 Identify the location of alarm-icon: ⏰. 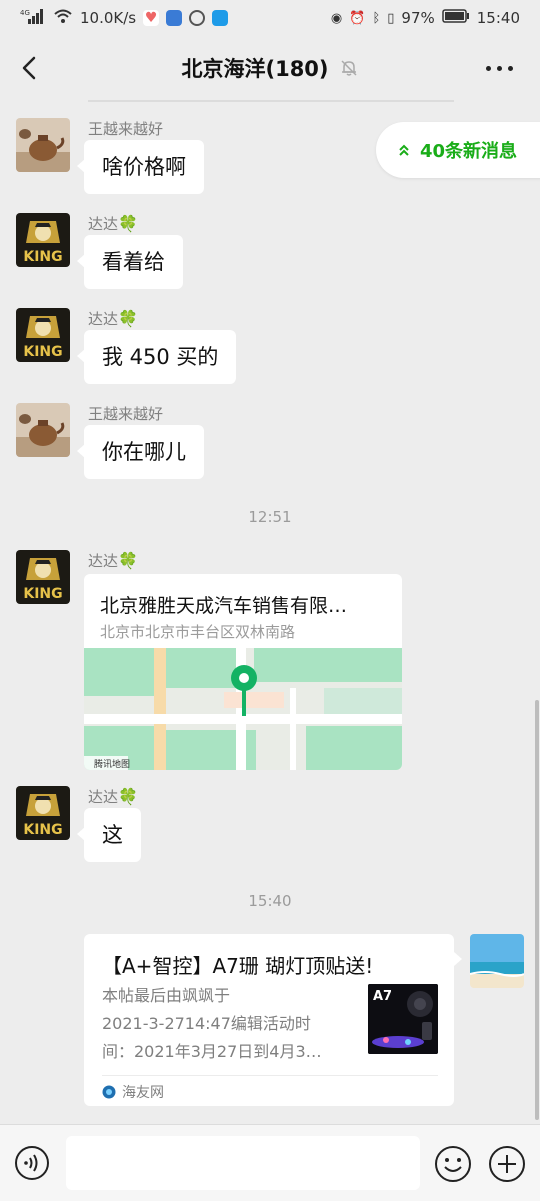
(357, 18).